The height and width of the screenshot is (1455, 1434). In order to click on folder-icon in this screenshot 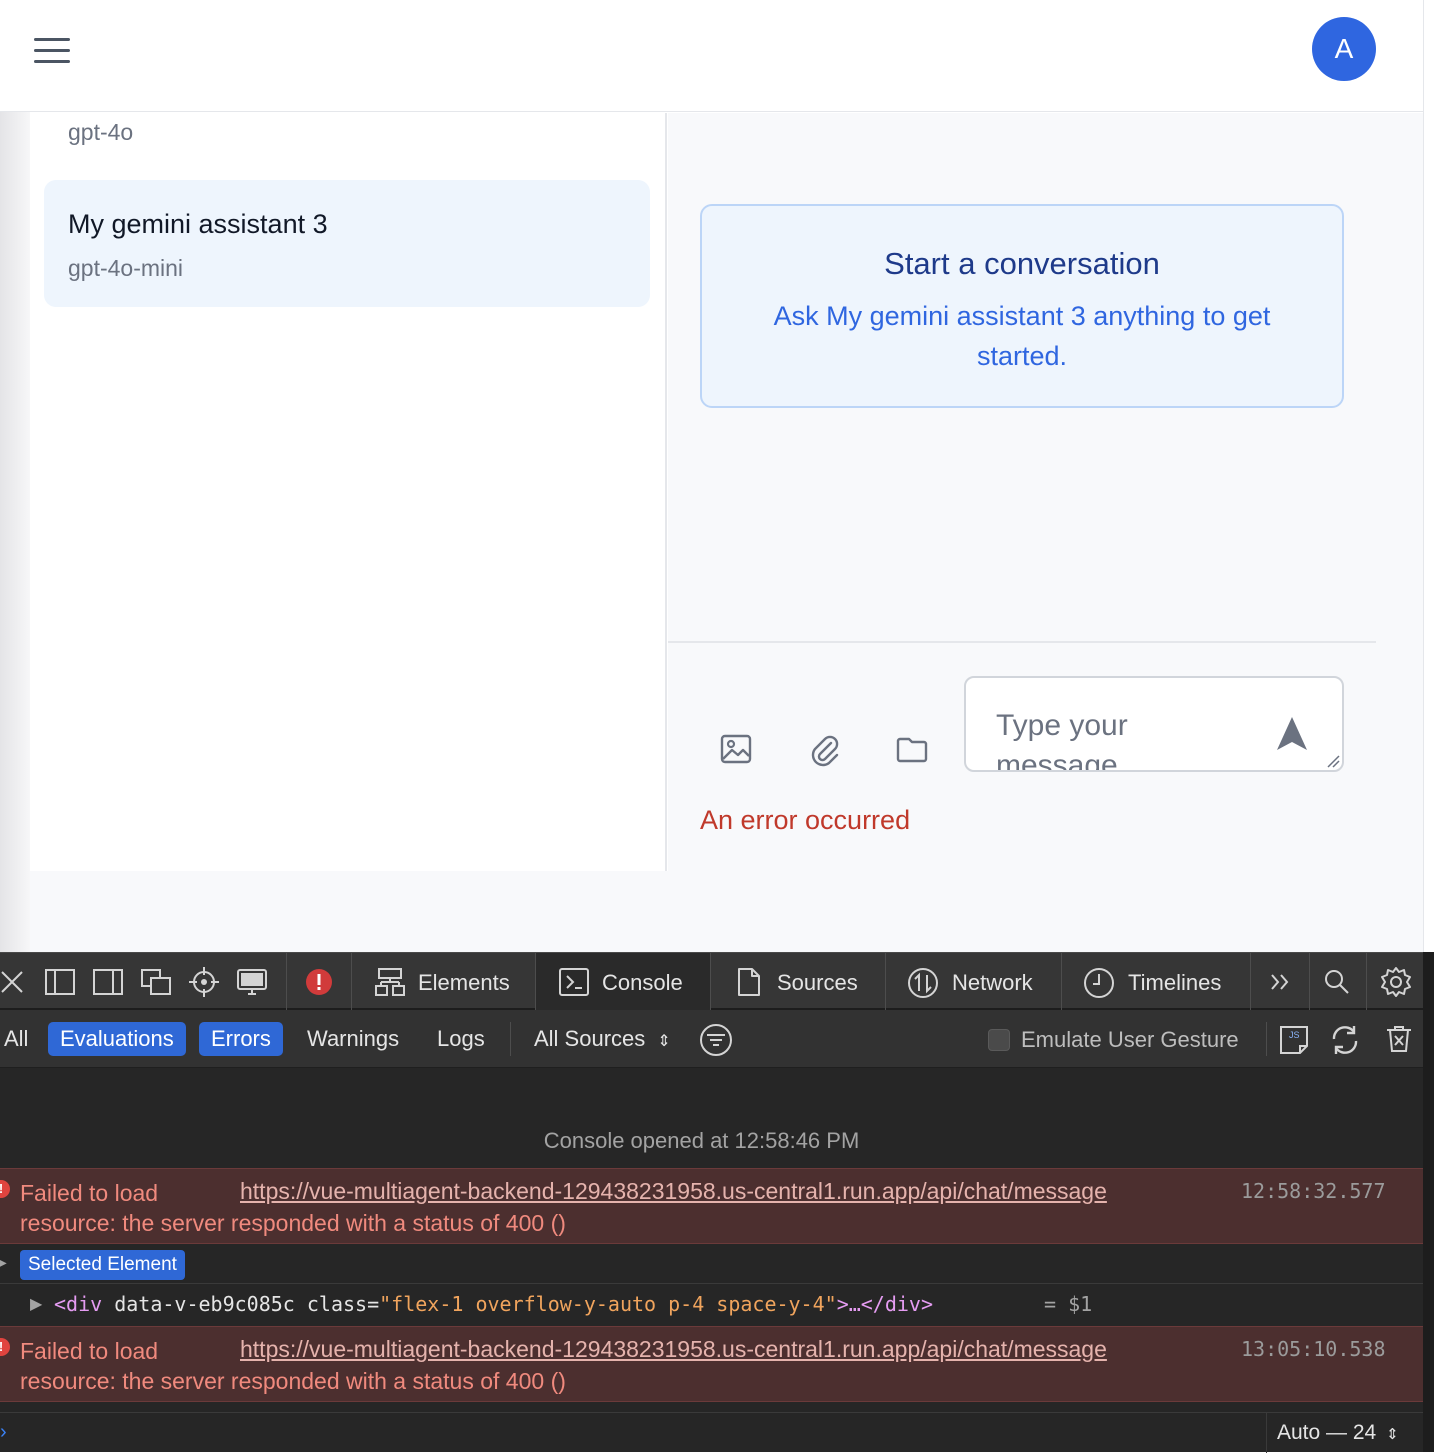, I will do `click(912, 749)`.